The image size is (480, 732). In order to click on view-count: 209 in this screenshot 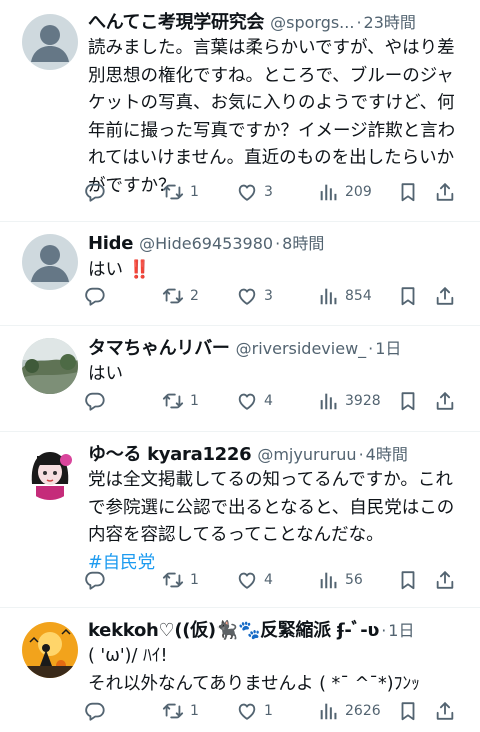, I will do `click(358, 192)`.